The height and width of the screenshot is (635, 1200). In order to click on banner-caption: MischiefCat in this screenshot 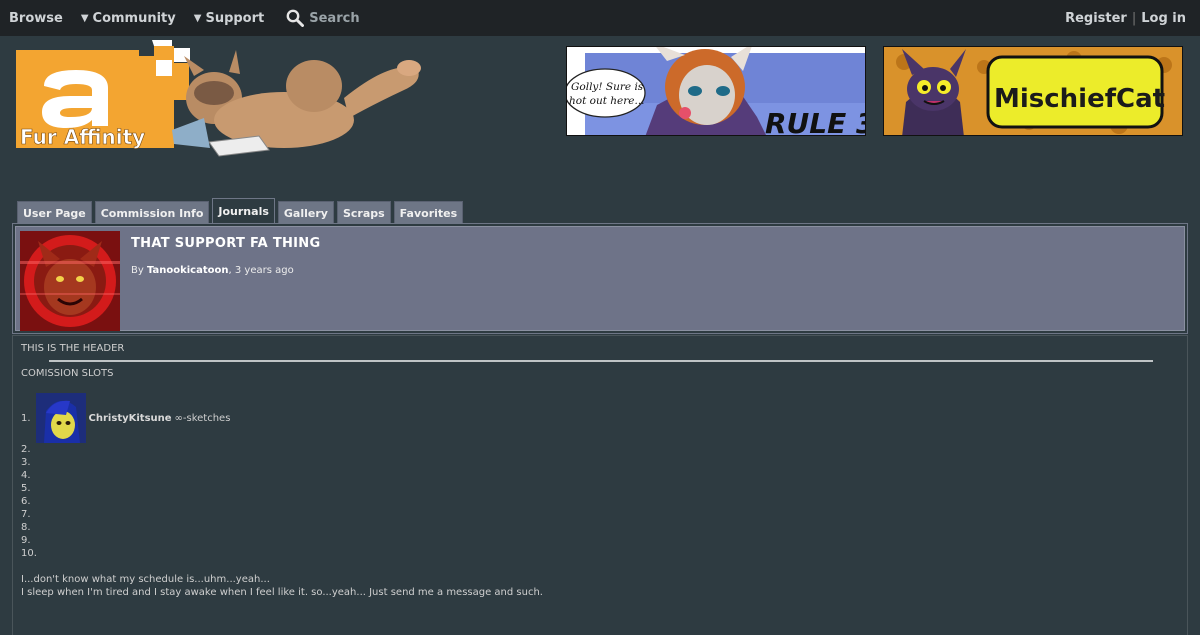, I will do `click(1079, 99)`.